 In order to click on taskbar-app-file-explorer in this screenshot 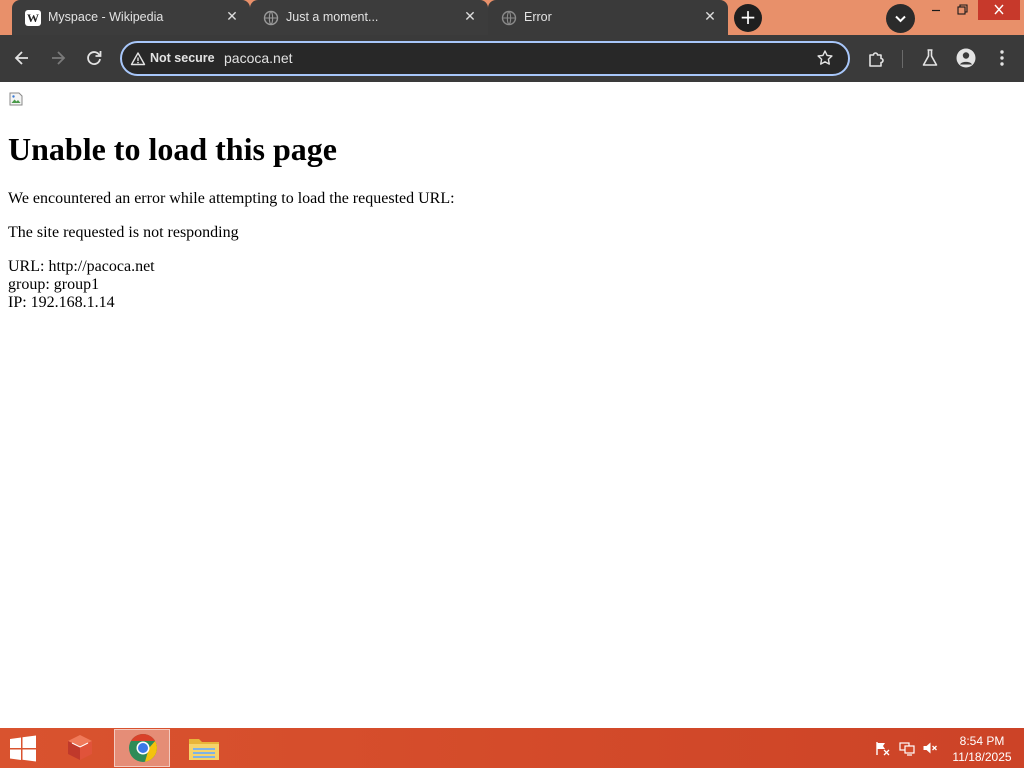, I will do `click(204, 748)`.